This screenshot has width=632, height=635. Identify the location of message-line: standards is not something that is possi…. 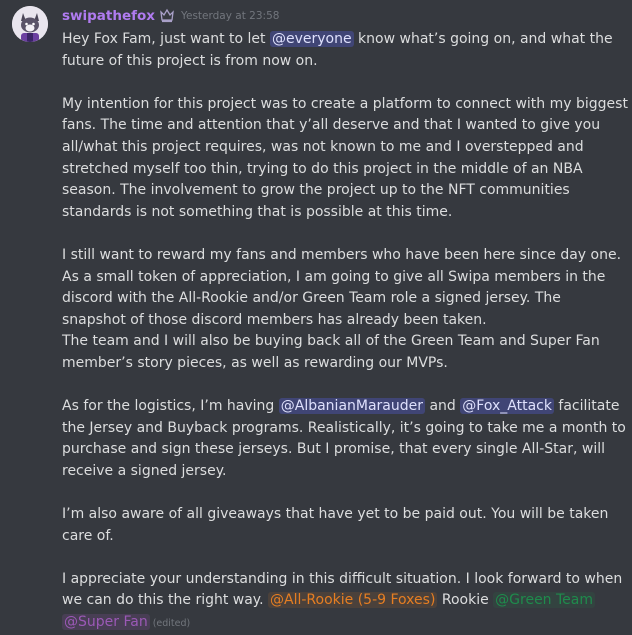
(257, 211).